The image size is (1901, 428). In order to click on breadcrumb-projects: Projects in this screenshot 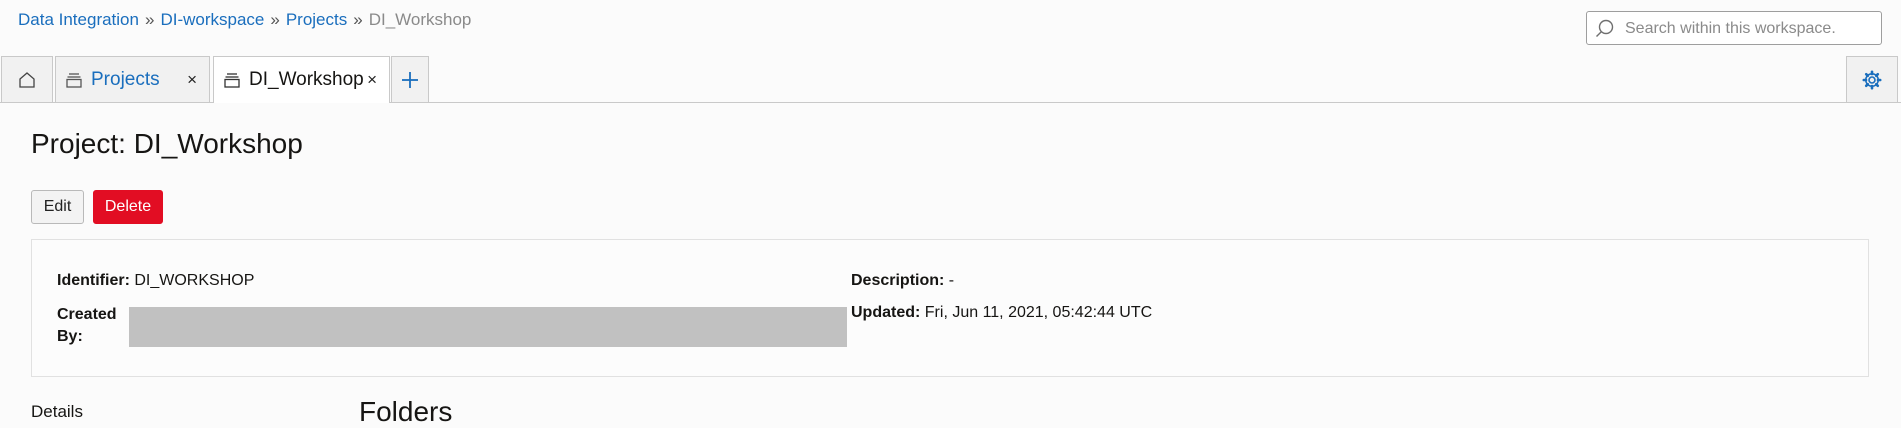, I will do `click(316, 19)`.